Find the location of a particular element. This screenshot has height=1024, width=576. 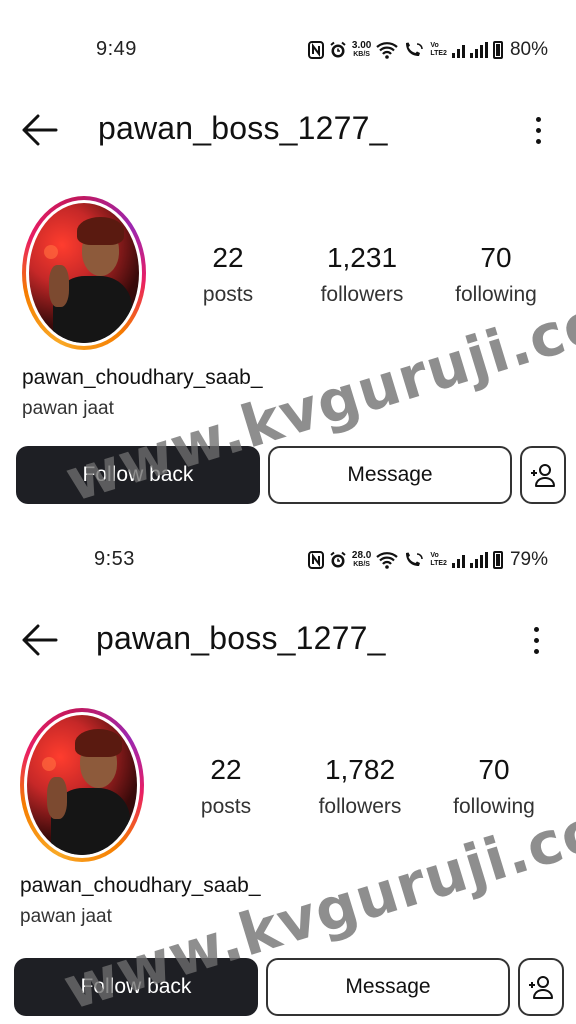

network-speed-value: 28.0 is located at coordinates (361, 555).